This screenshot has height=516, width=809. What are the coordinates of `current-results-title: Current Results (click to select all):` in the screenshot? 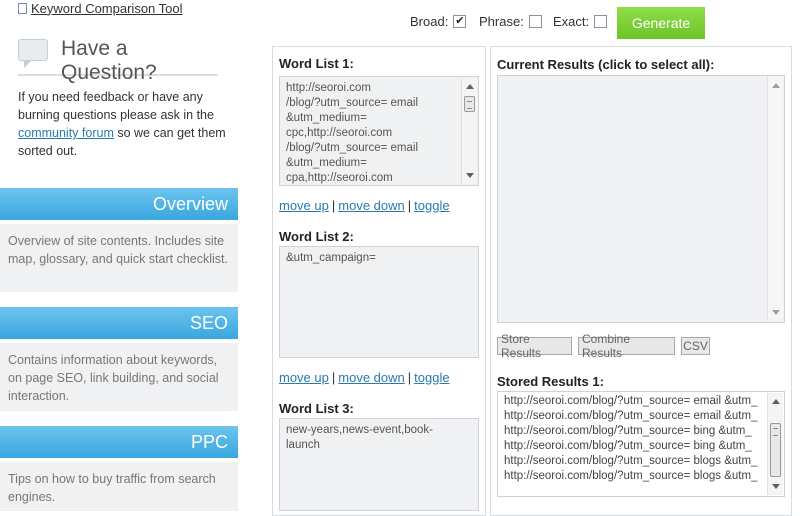 It's located at (606, 64).